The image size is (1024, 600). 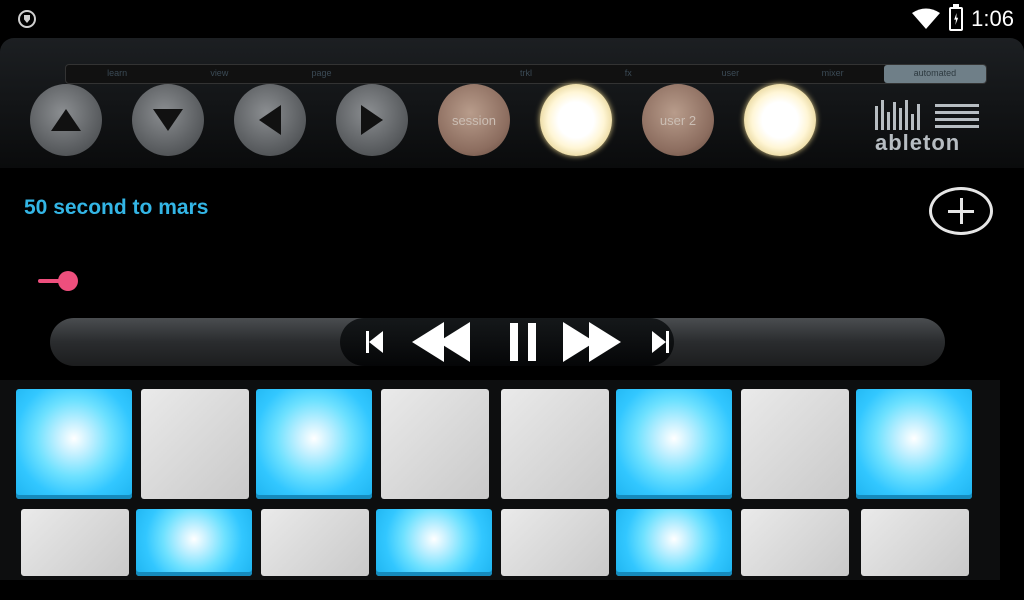 What do you see at coordinates (934, 74) in the screenshot?
I see `mode-tab-automated: automated` at bounding box center [934, 74].